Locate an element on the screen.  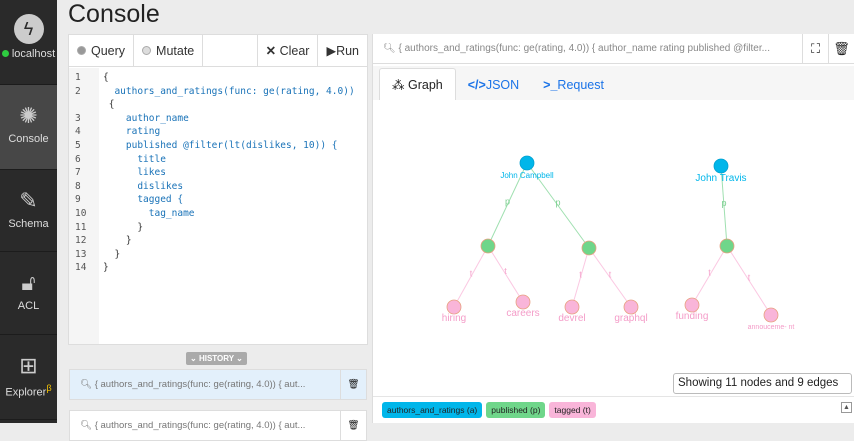
node-label: devrel is located at coordinates (571, 318).